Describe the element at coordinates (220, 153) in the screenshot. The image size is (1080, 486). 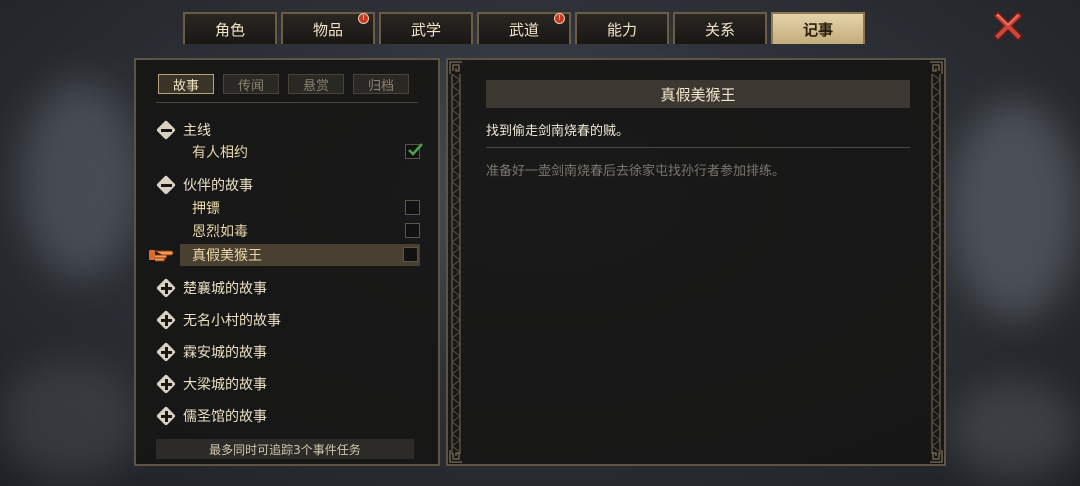
I see `quest-label: 有人相约` at that location.